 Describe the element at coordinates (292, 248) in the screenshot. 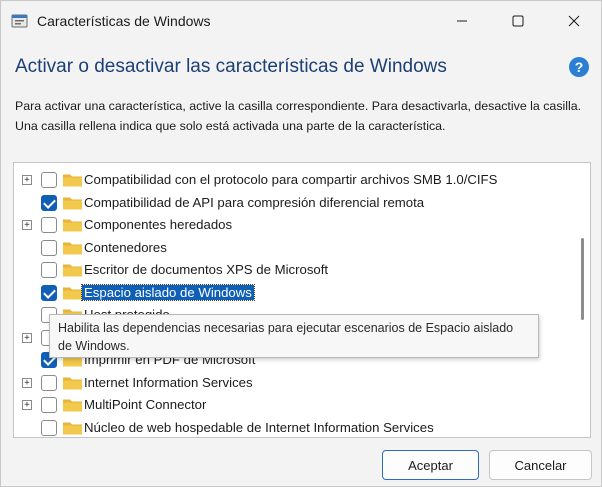

I see `feature-row: Contenedores` at that location.